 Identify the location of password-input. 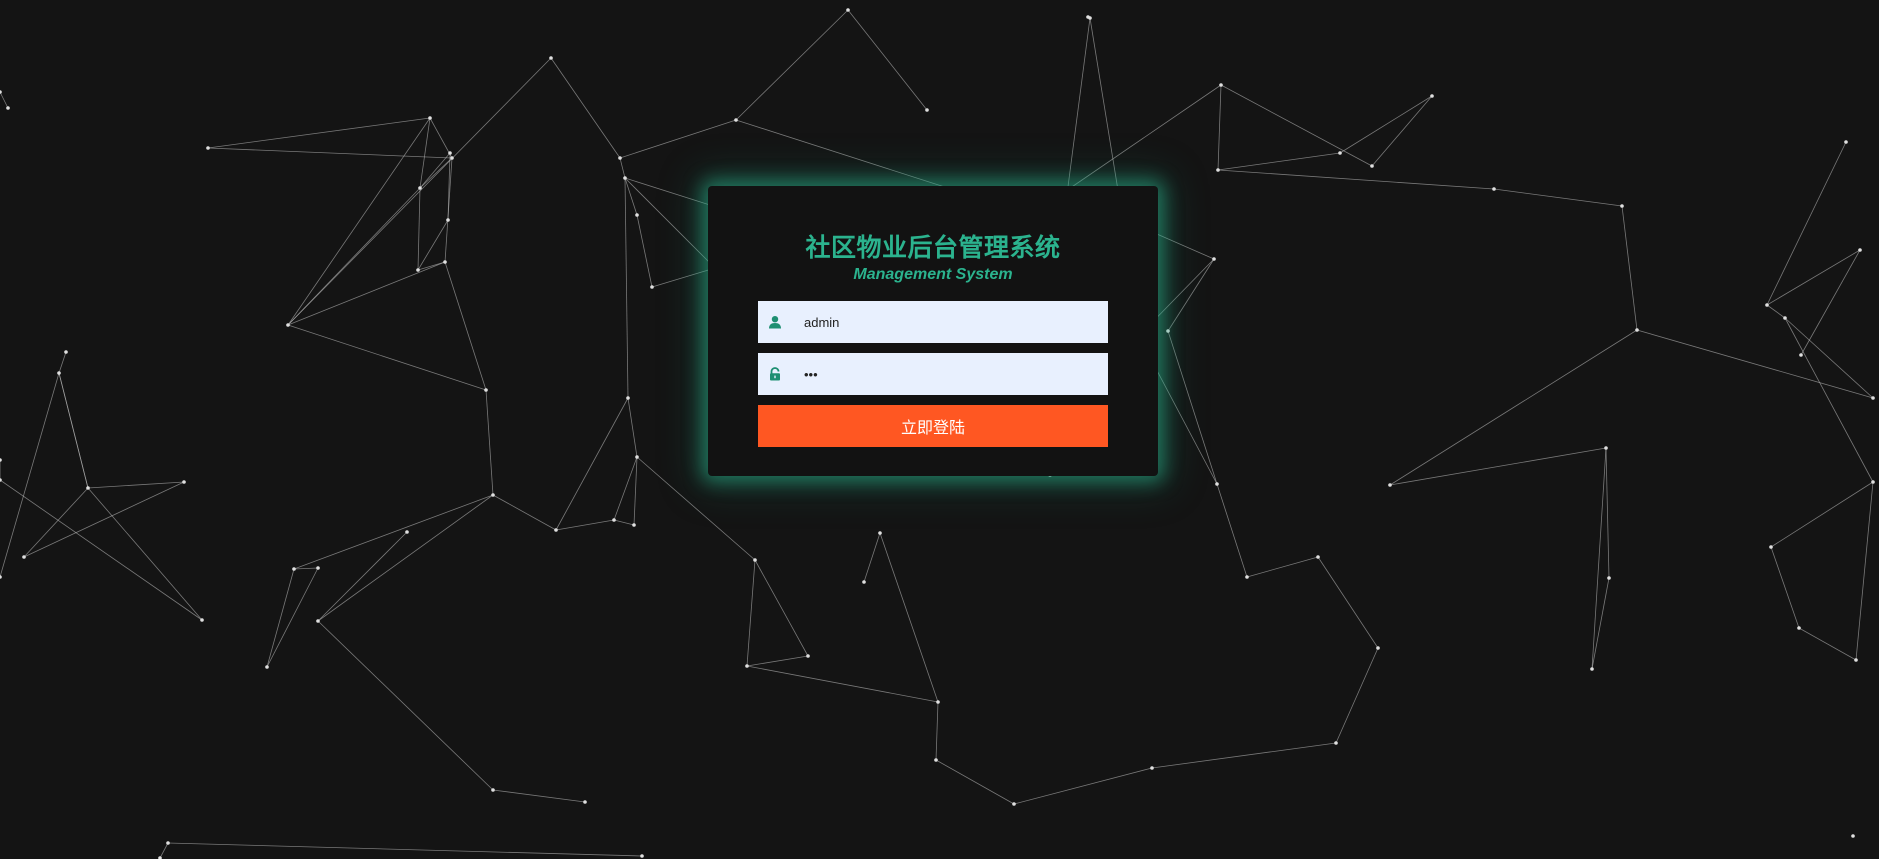
(950, 374).